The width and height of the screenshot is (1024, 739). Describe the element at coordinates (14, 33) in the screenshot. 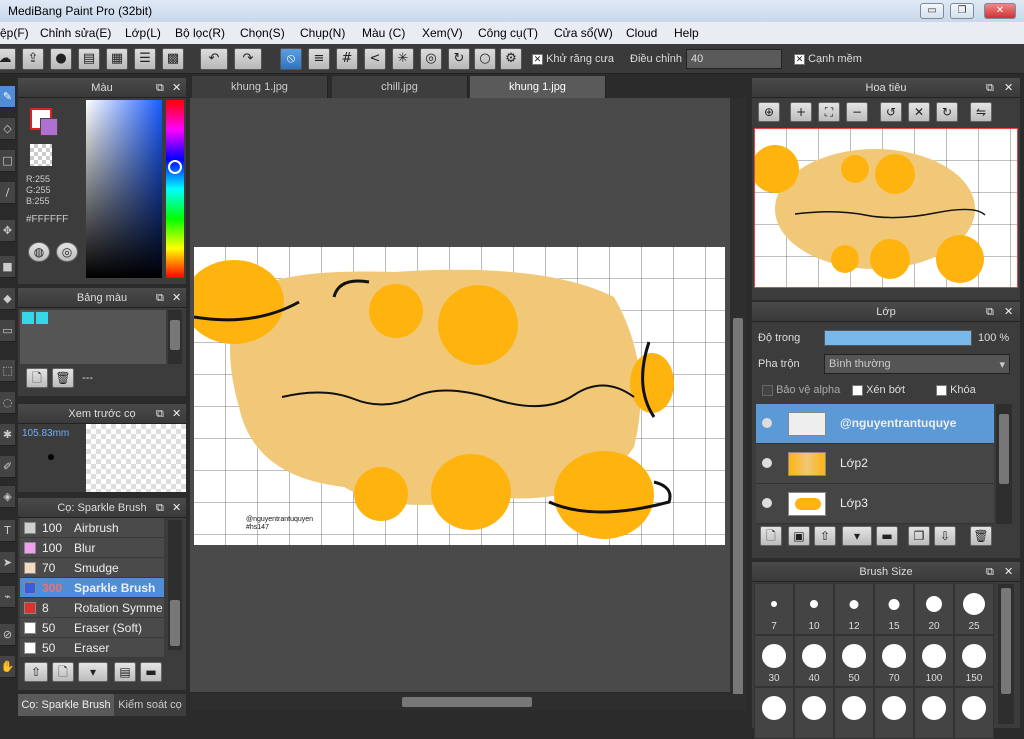

I see `menu-file: ệp(F)` at that location.